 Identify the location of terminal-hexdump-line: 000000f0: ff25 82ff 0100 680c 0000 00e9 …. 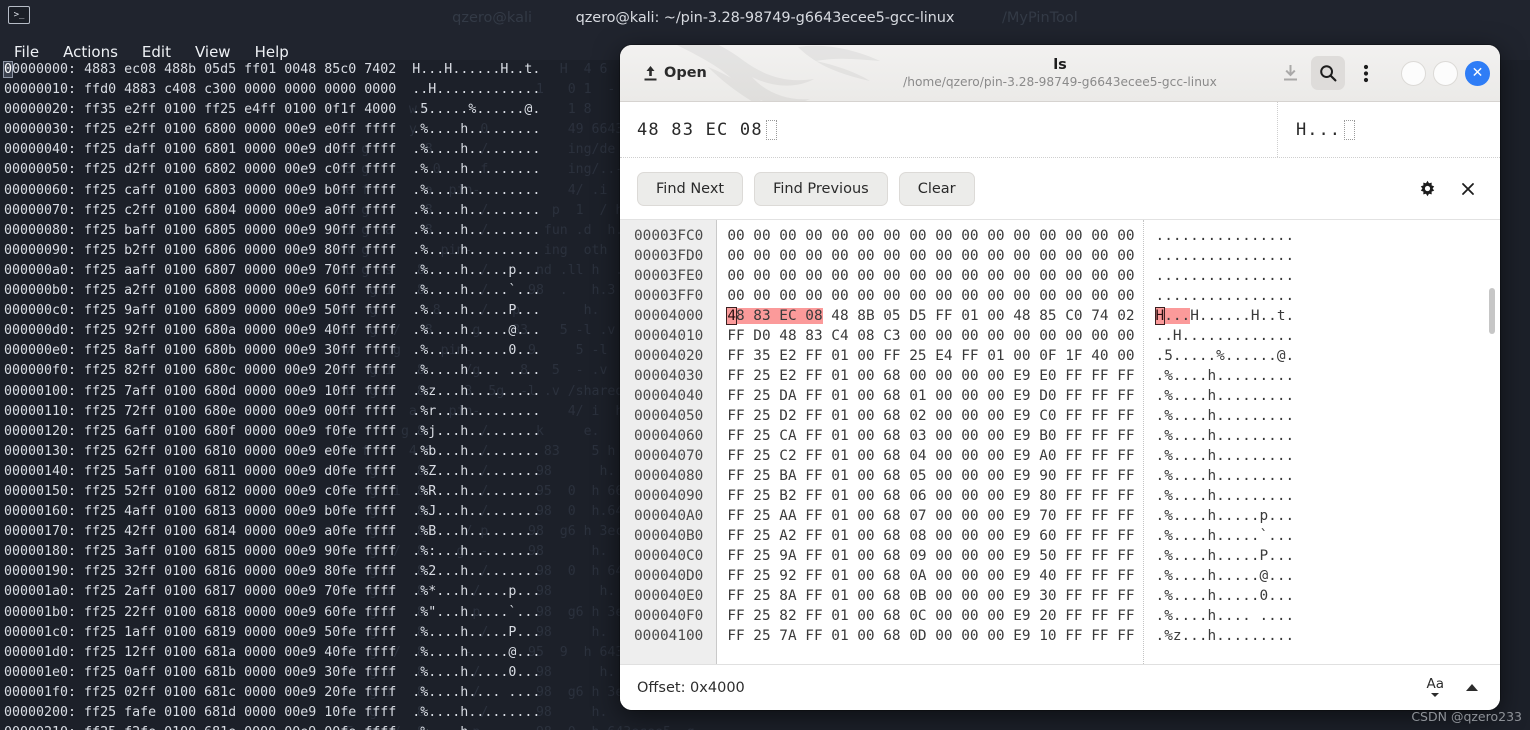
(272, 371).